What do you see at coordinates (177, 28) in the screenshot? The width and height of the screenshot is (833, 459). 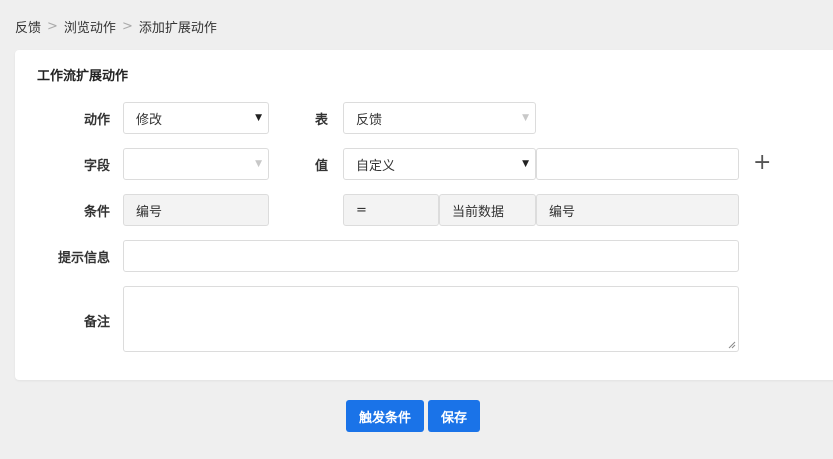 I see `breadcrumb-item-add-extension: 添加扩展动作` at bounding box center [177, 28].